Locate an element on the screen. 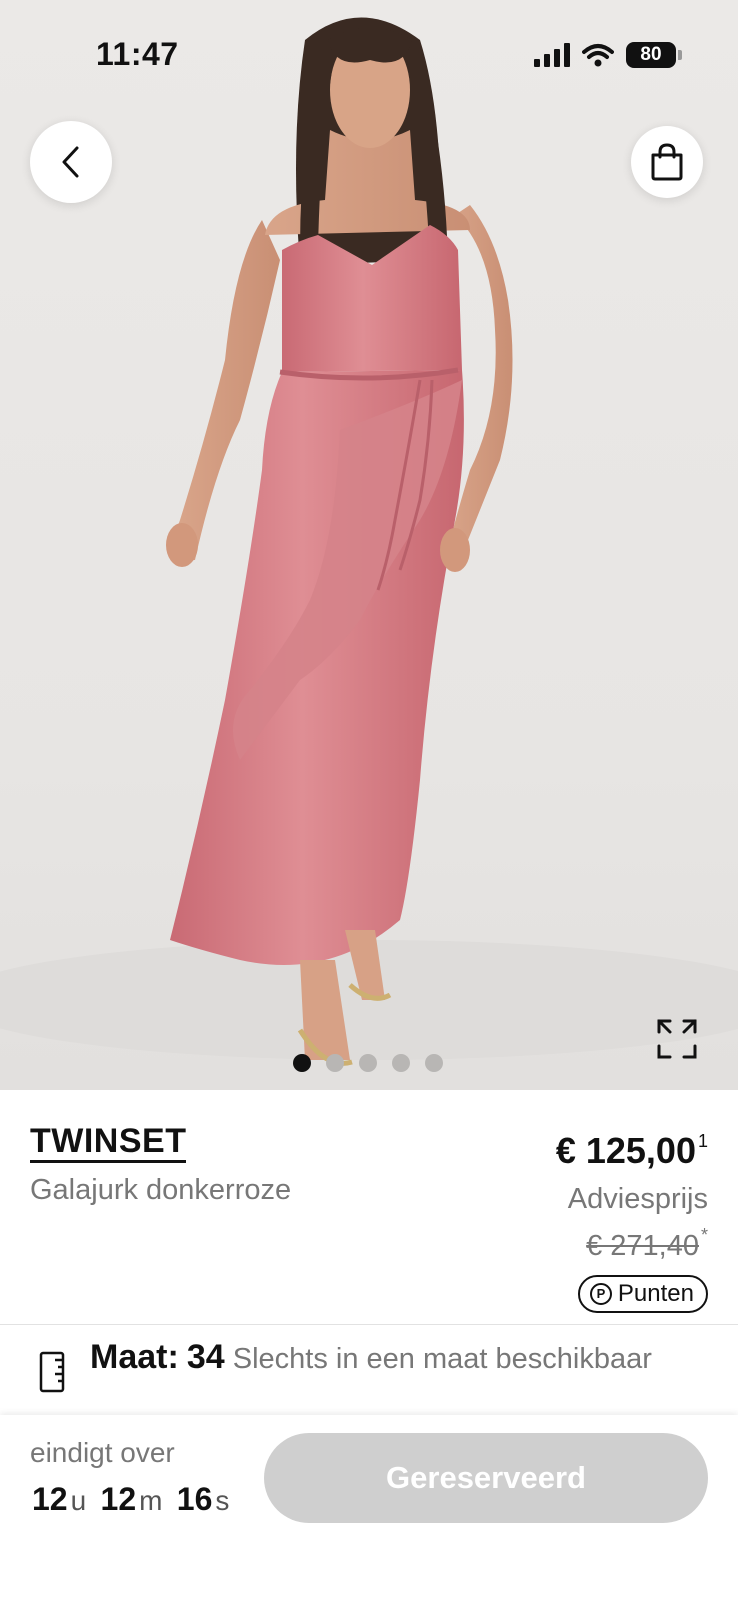 This screenshot has height=1600, width=738. status-bar: 11:47 80 is located at coordinates (369, 55).